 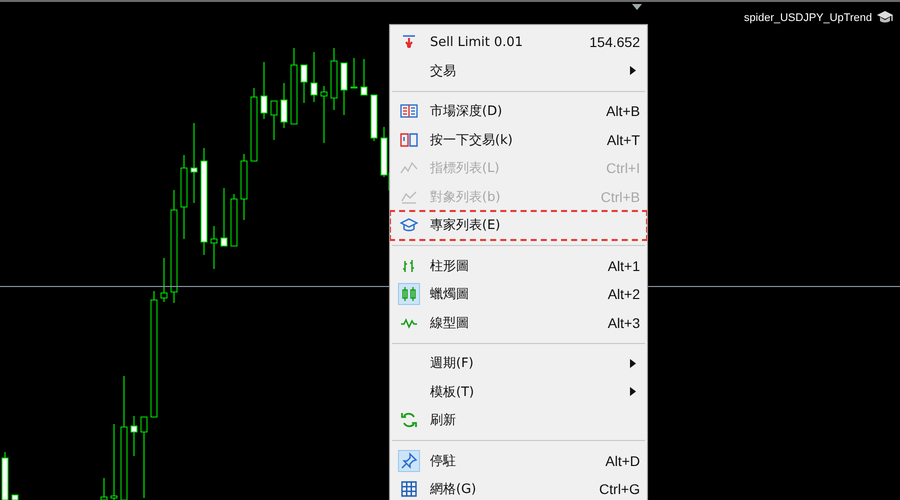 I want to click on shortcut-text: Alt+3, so click(x=624, y=322).